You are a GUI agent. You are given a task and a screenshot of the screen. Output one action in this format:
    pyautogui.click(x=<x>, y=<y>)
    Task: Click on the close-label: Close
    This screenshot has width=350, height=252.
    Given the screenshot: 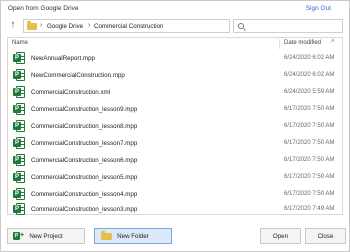 What is the action you would take?
    pyautogui.click(x=325, y=236)
    